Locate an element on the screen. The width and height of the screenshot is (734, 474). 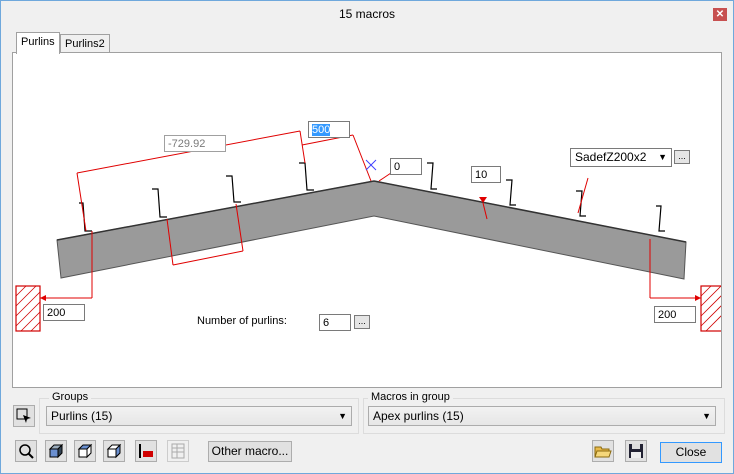
purlin-profile-icon is located at coordinates (146, 451).